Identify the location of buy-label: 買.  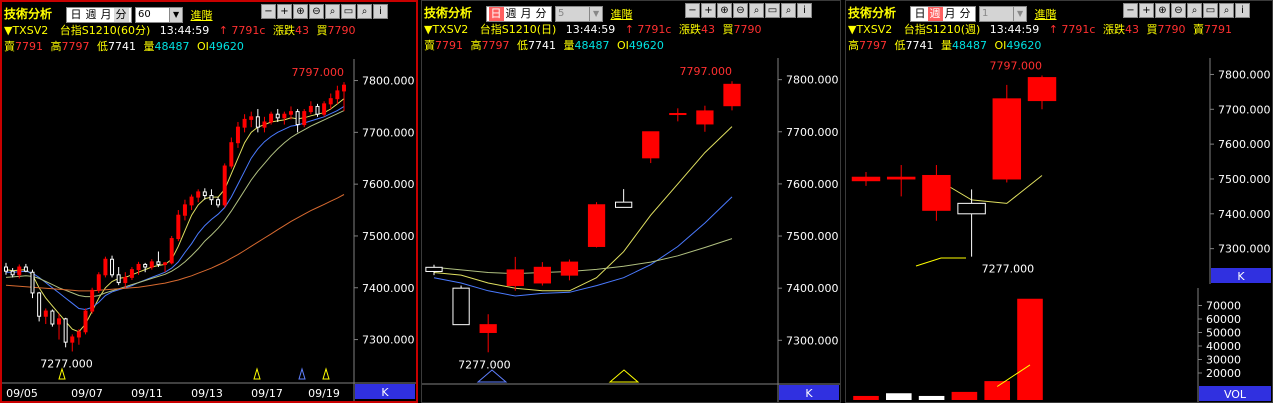
(322, 30).